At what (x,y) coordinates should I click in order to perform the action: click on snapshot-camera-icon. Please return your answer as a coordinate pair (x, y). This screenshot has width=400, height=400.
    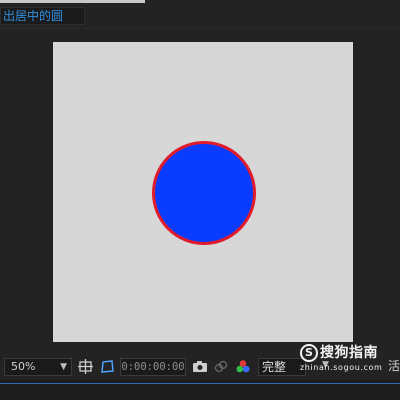
    Looking at the image, I should click on (200, 367).